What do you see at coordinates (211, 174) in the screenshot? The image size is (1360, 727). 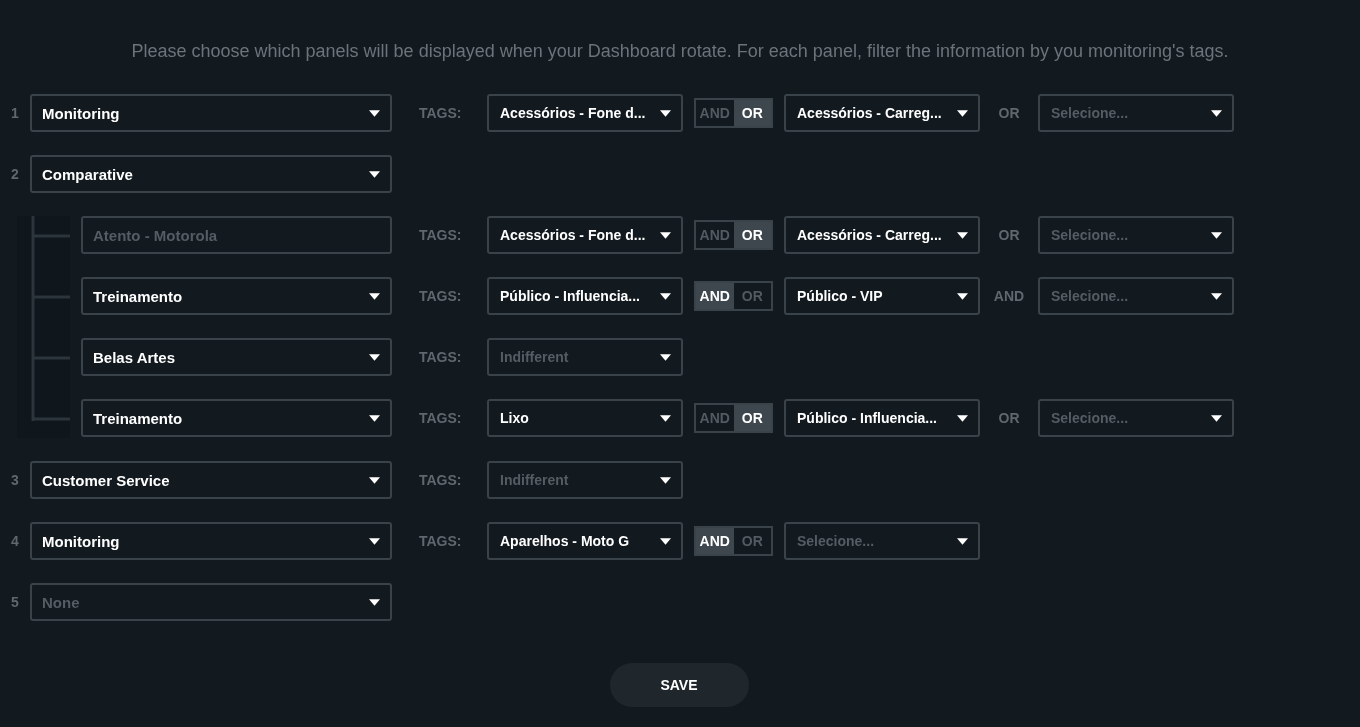 I see `panel-dropdown: Comparative` at bounding box center [211, 174].